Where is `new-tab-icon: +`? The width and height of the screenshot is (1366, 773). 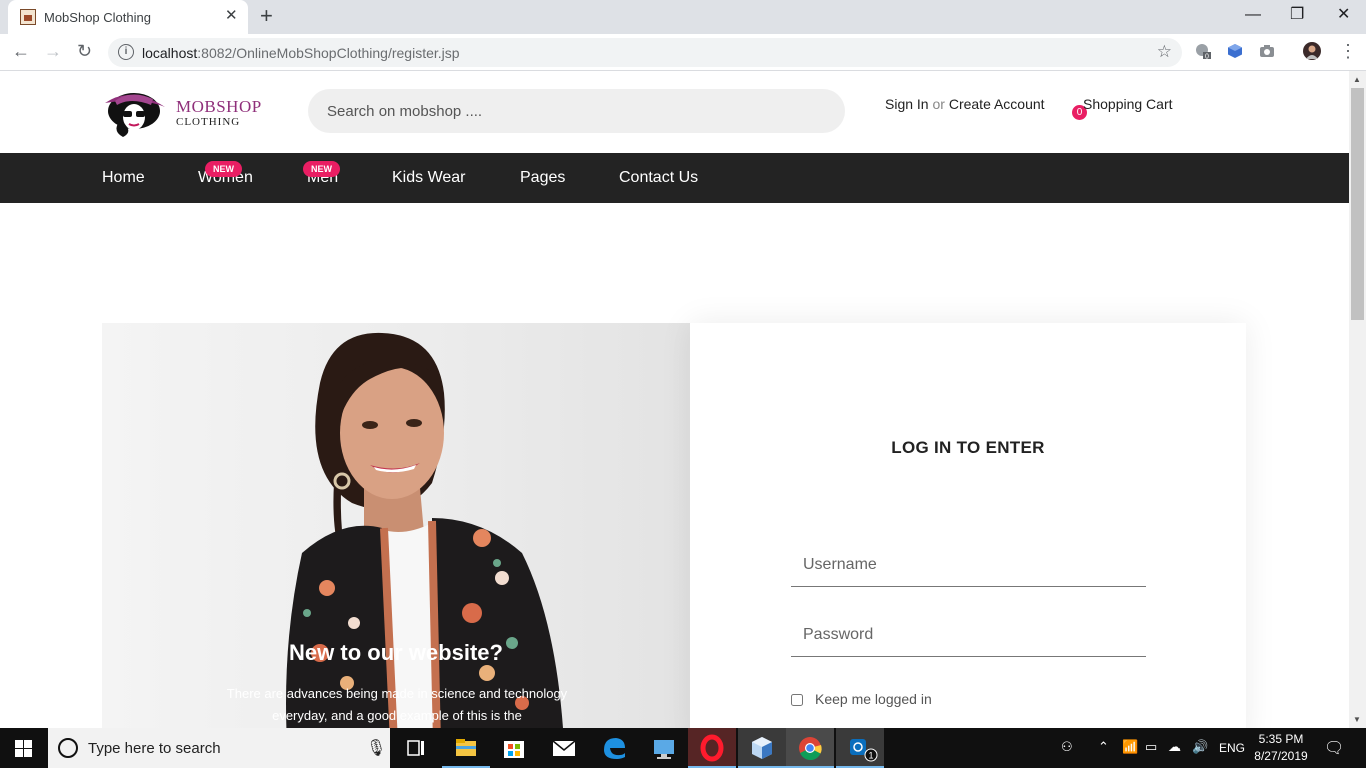
new-tab-icon: + is located at coordinates (266, 16).